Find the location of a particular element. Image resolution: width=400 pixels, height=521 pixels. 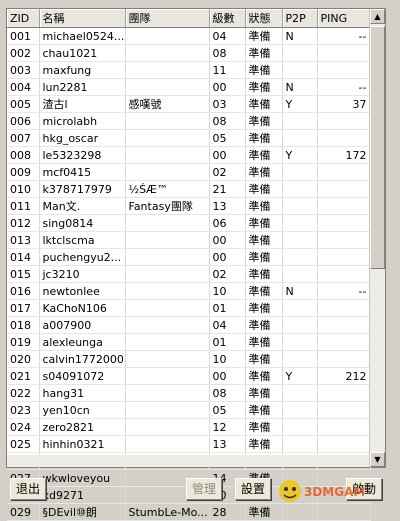

column-header: 級數 is located at coordinates (227, 18).